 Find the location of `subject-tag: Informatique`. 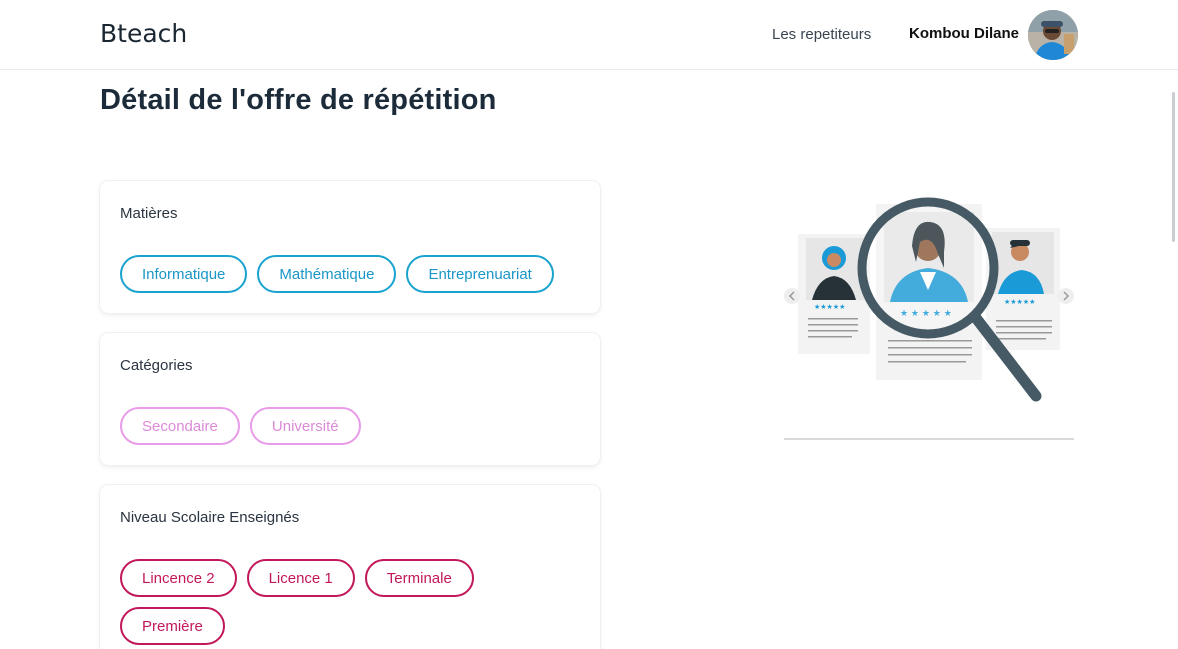

subject-tag: Informatique is located at coordinates (184, 274).